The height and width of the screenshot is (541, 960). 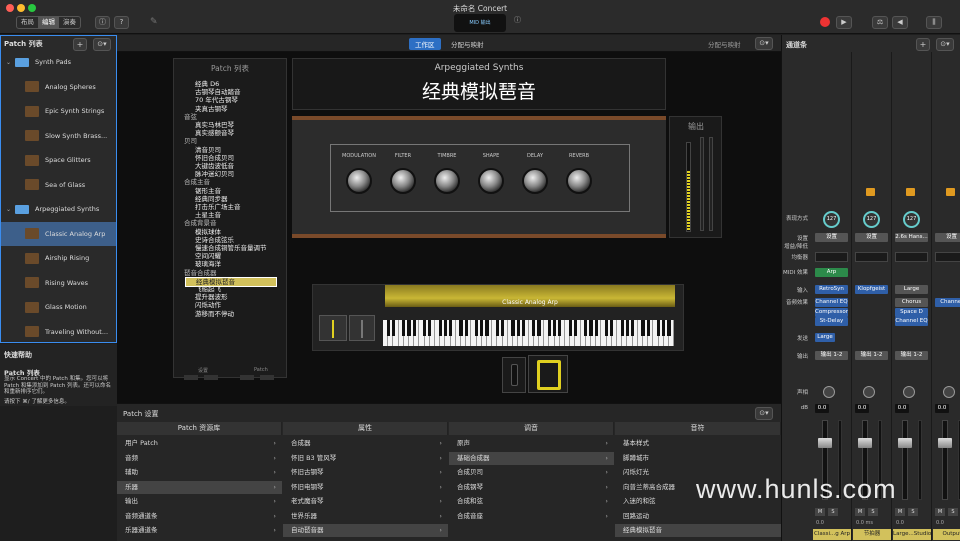 What do you see at coordinates (698, 516) in the screenshot?
I see `settings-note-item: 回路运动` at bounding box center [698, 516].